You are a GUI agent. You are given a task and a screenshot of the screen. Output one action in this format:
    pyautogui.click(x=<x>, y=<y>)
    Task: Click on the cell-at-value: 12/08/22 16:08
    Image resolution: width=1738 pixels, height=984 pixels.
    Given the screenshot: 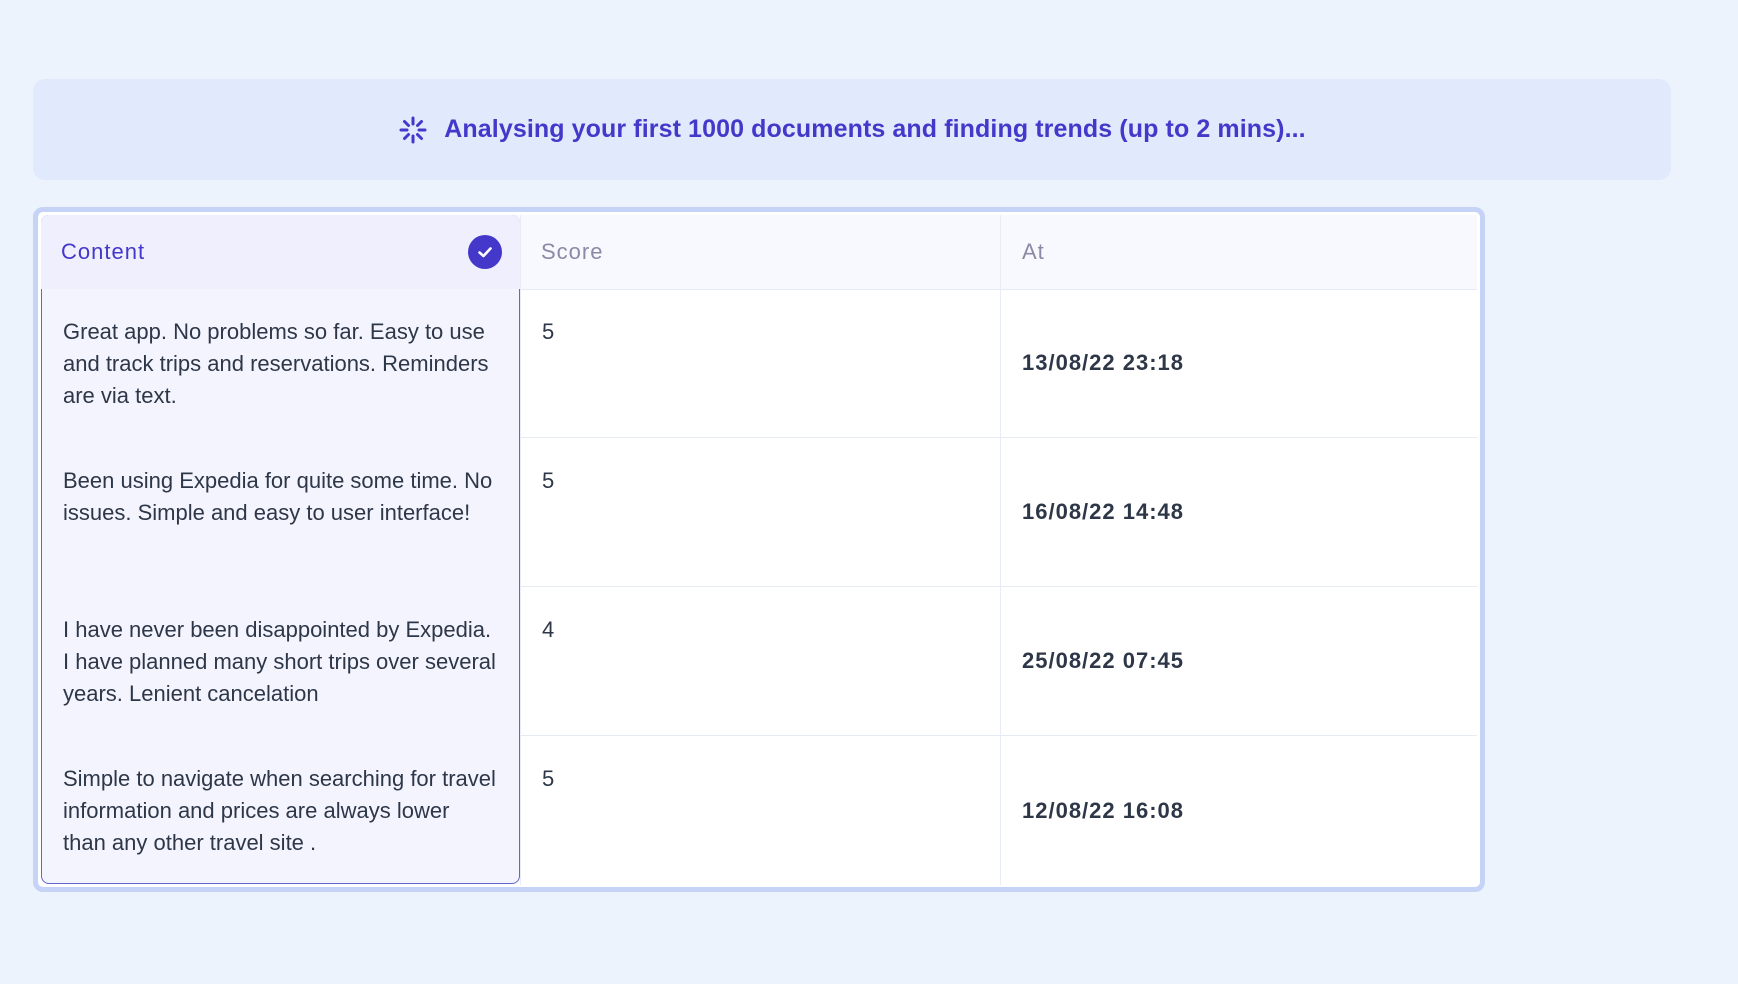 What is the action you would take?
    pyautogui.click(x=1103, y=810)
    